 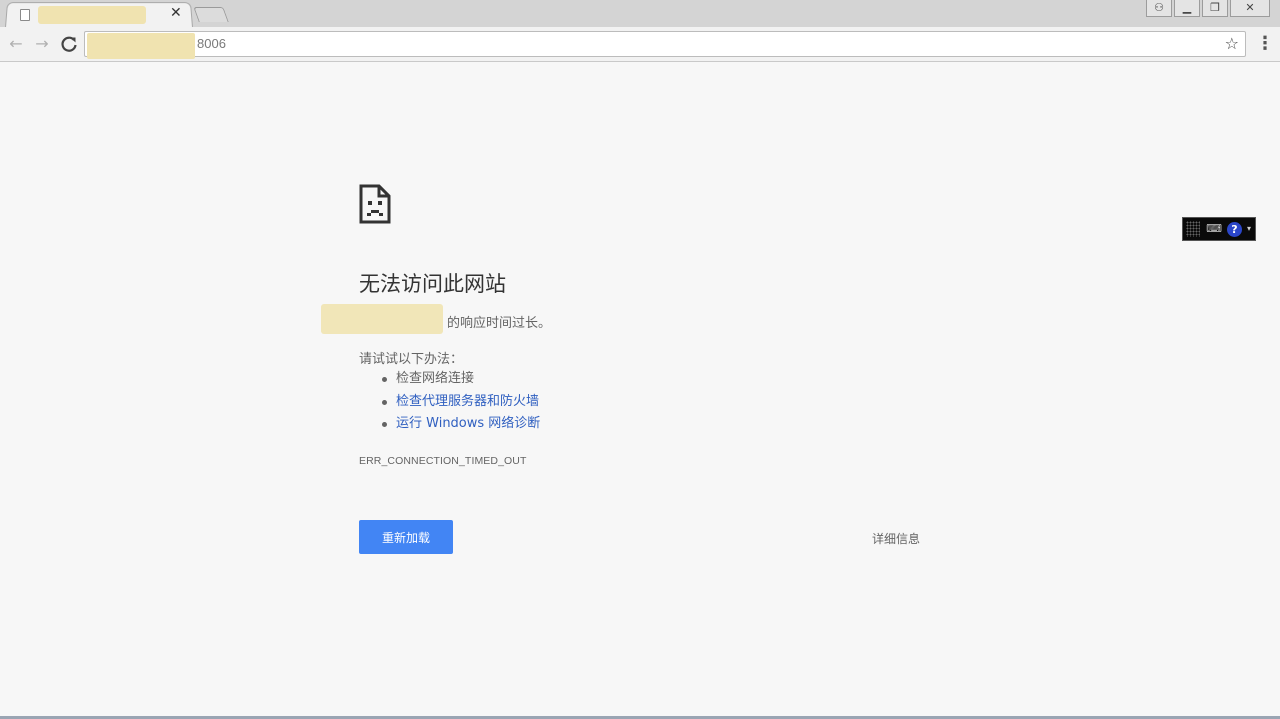 What do you see at coordinates (432, 284) in the screenshot?
I see `error-title: 无法访问此网站` at bounding box center [432, 284].